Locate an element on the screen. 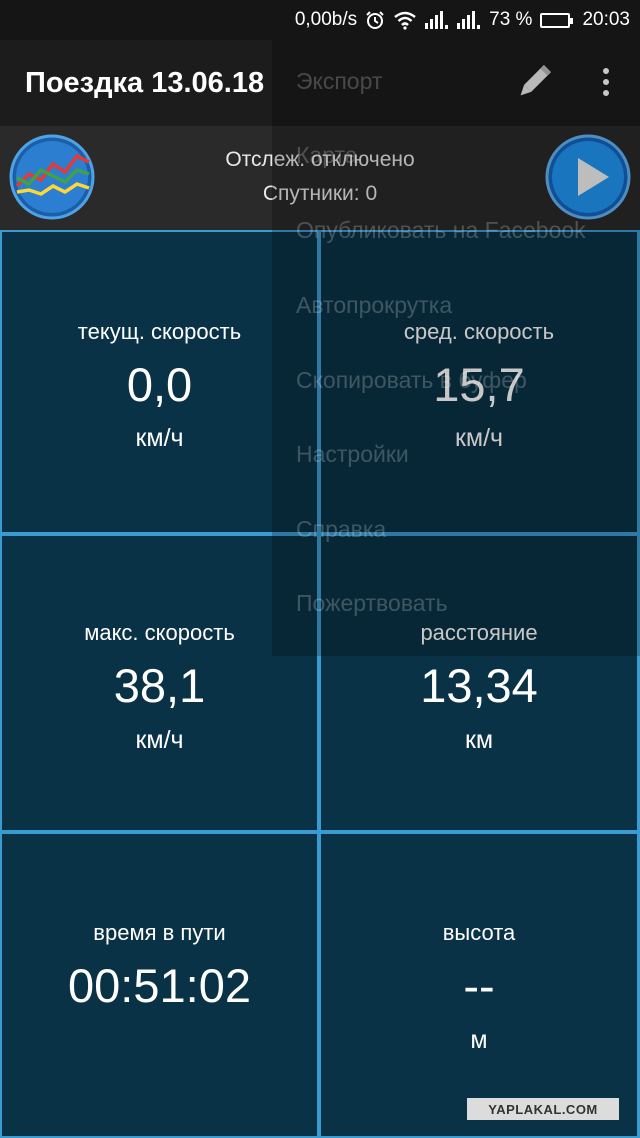 The image size is (640, 1138). status-bar: 0,00b/s 73 % 20:03 is located at coordinates (320, 20).